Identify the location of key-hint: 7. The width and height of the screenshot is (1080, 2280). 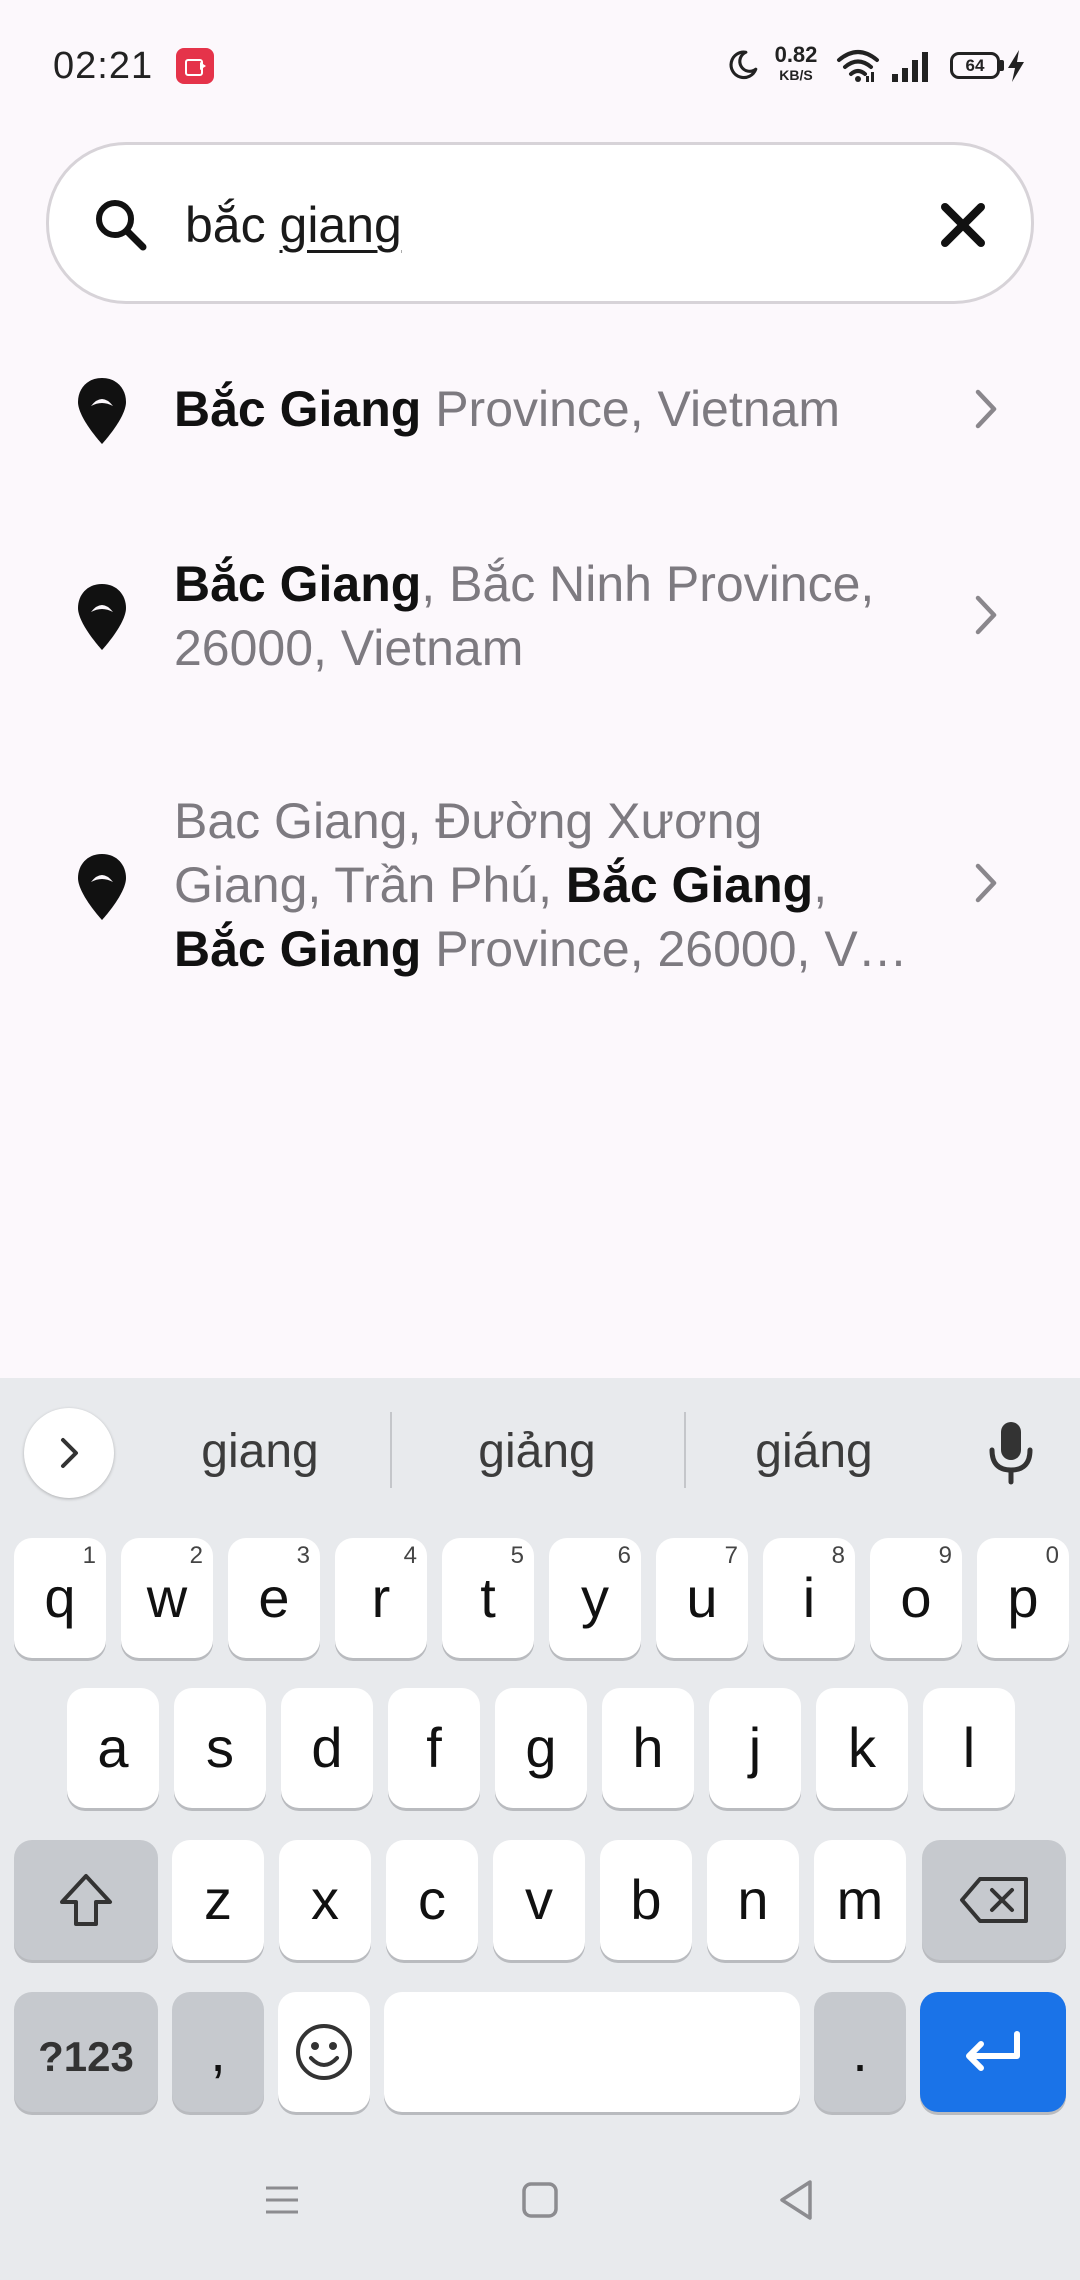
(731, 1555).